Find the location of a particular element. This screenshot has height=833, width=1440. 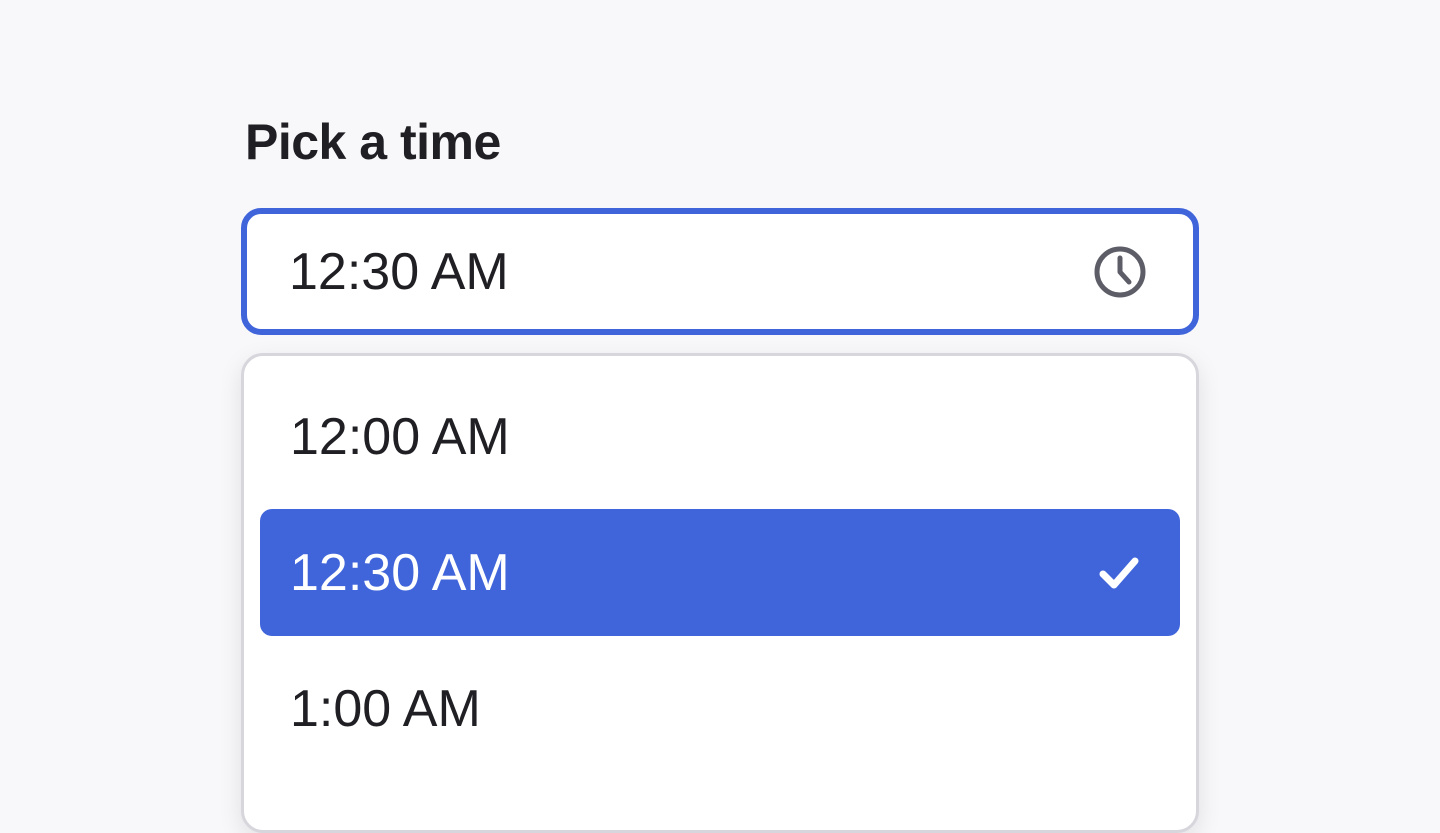

time-input: 12:30 AM is located at coordinates (720, 271).